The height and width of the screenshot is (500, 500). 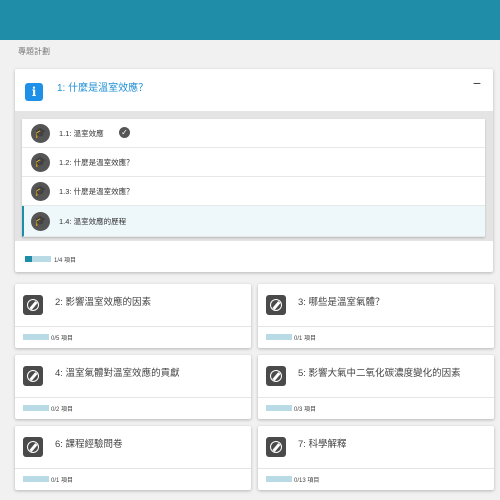 I want to click on module-card-2: 2: 影響溫室效應的因素 0/5 項目, so click(x=133, y=316).